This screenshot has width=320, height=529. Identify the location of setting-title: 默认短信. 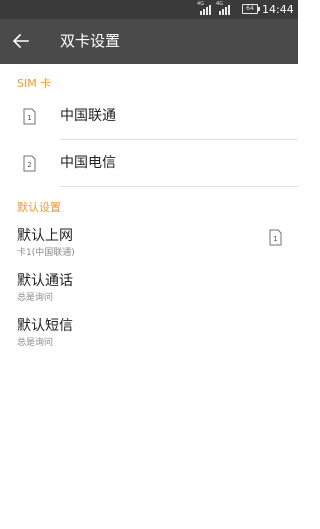
(45, 326).